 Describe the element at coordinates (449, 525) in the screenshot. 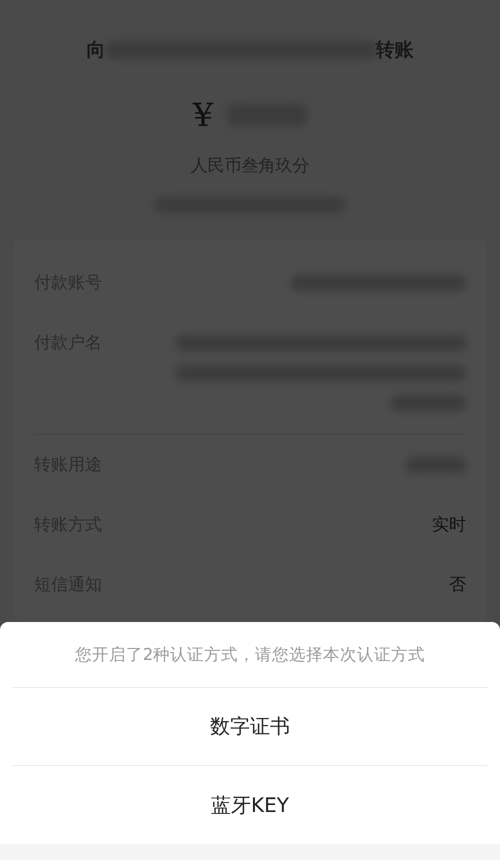

I see `detail-value: 实时` at that location.